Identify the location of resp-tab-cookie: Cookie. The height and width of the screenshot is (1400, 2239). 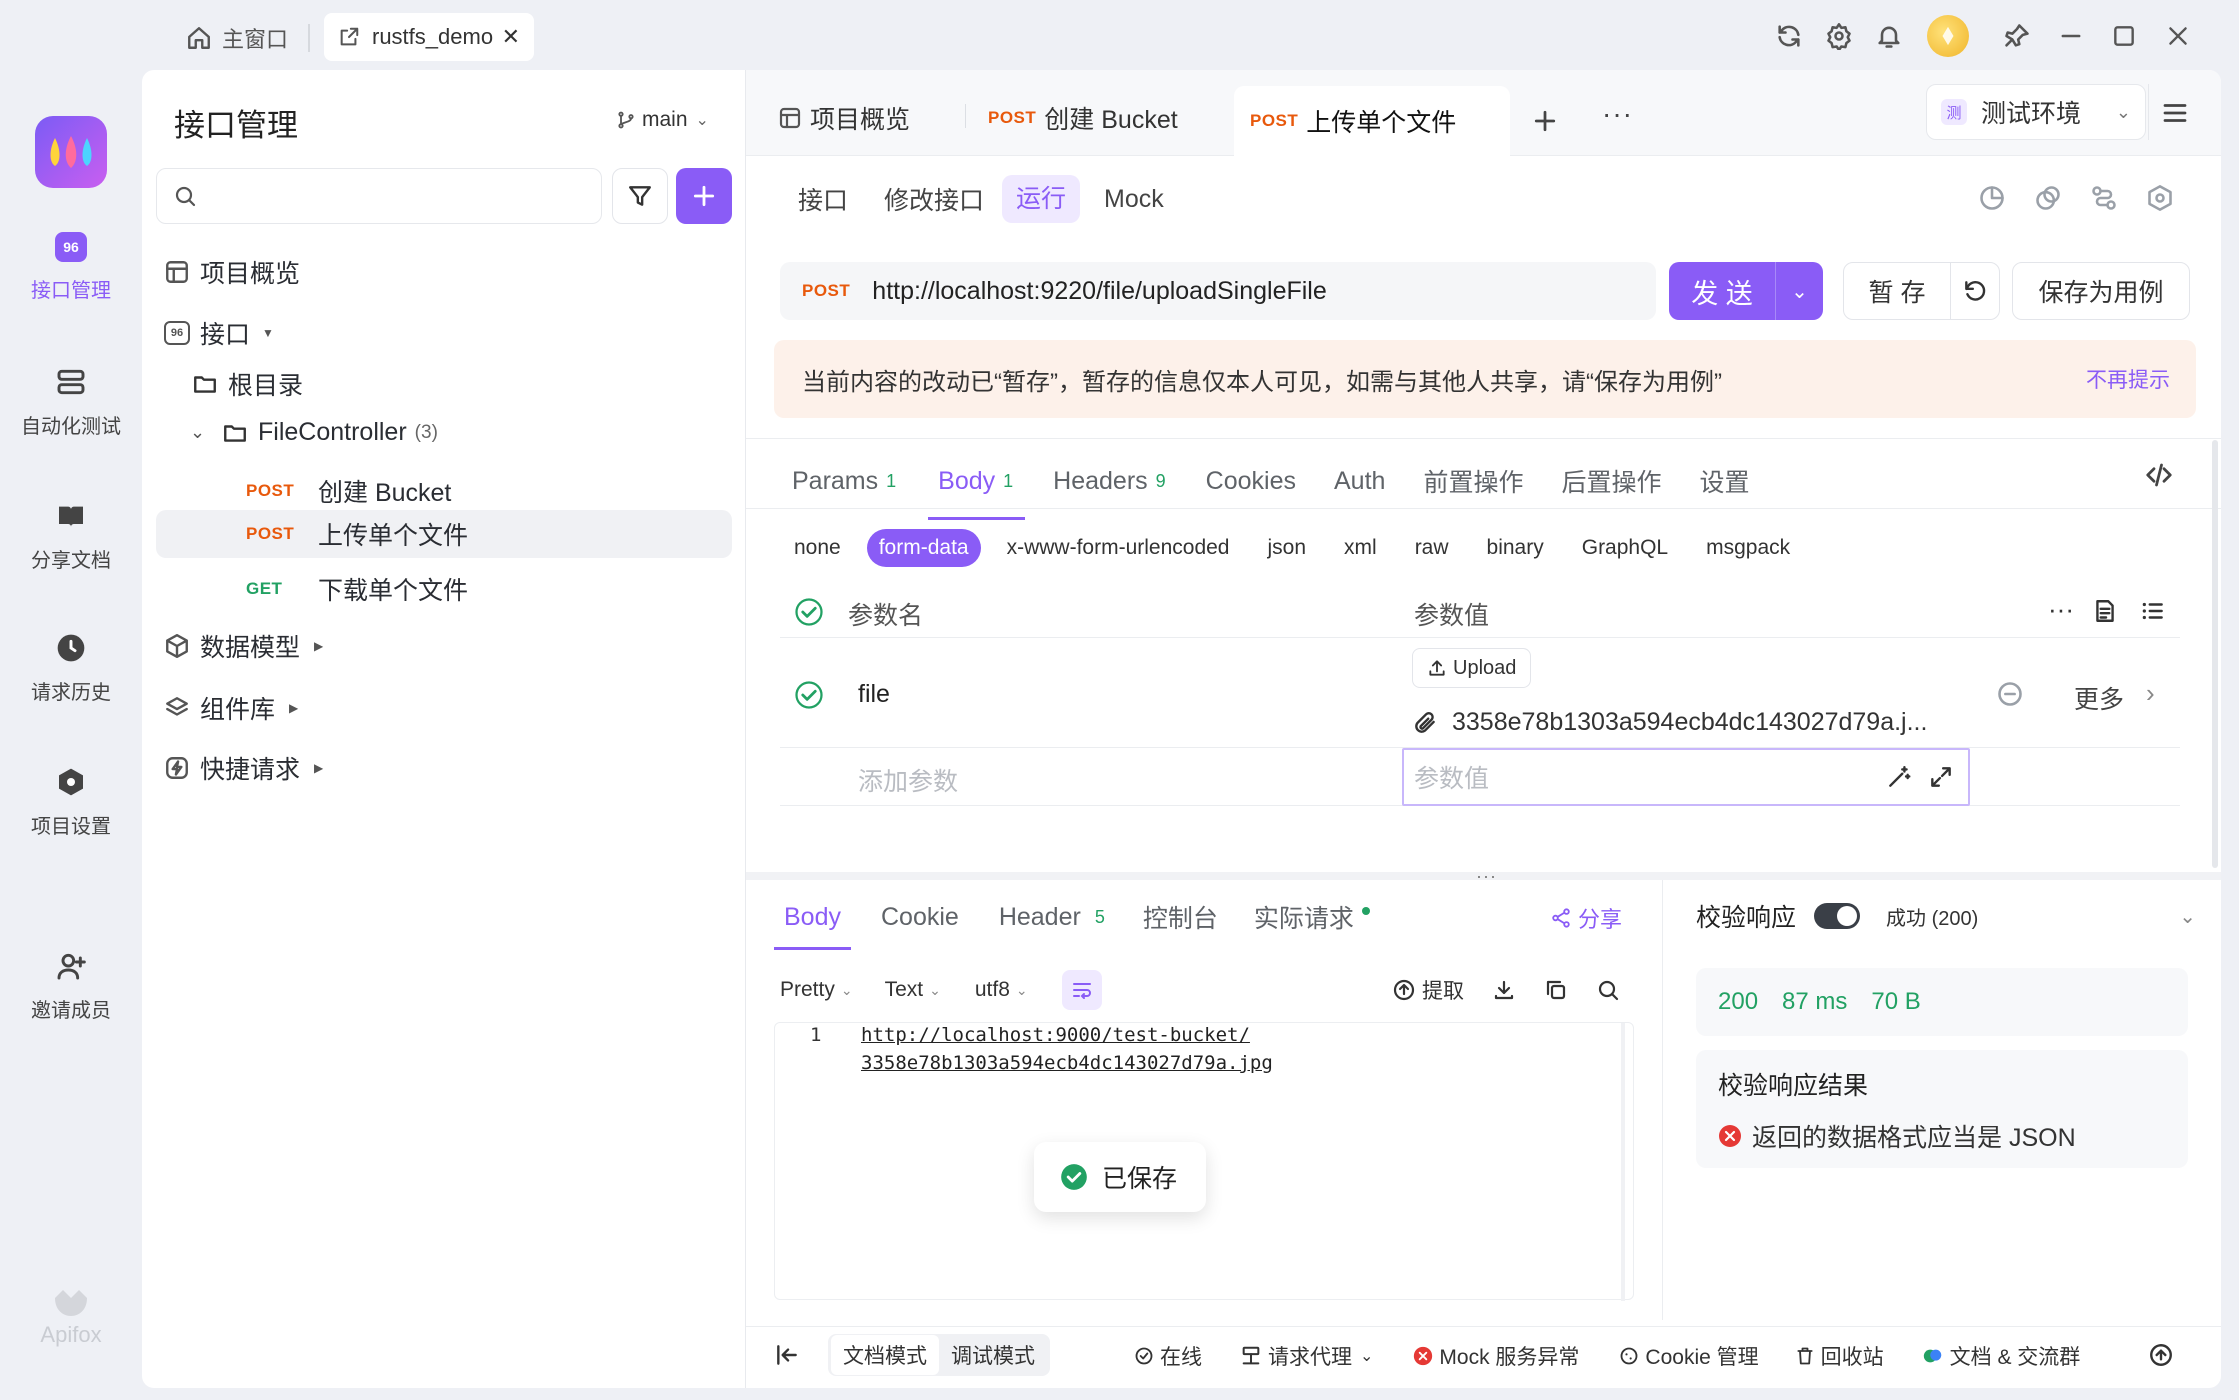
(920, 917).